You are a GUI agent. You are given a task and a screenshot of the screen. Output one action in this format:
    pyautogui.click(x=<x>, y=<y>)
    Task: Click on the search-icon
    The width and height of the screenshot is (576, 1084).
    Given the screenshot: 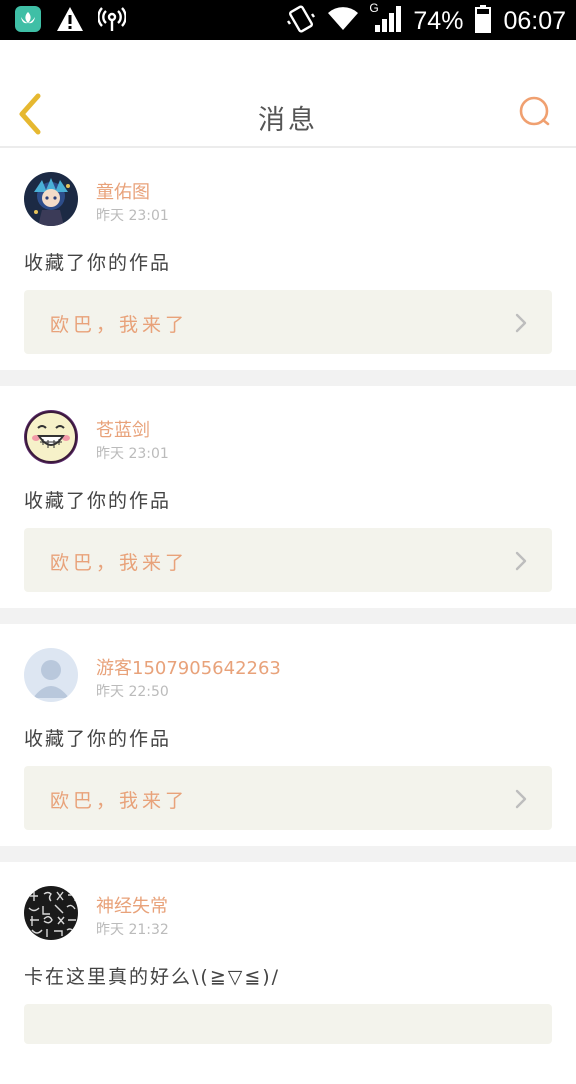 What is the action you would take?
    pyautogui.click(x=534, y=111)
    